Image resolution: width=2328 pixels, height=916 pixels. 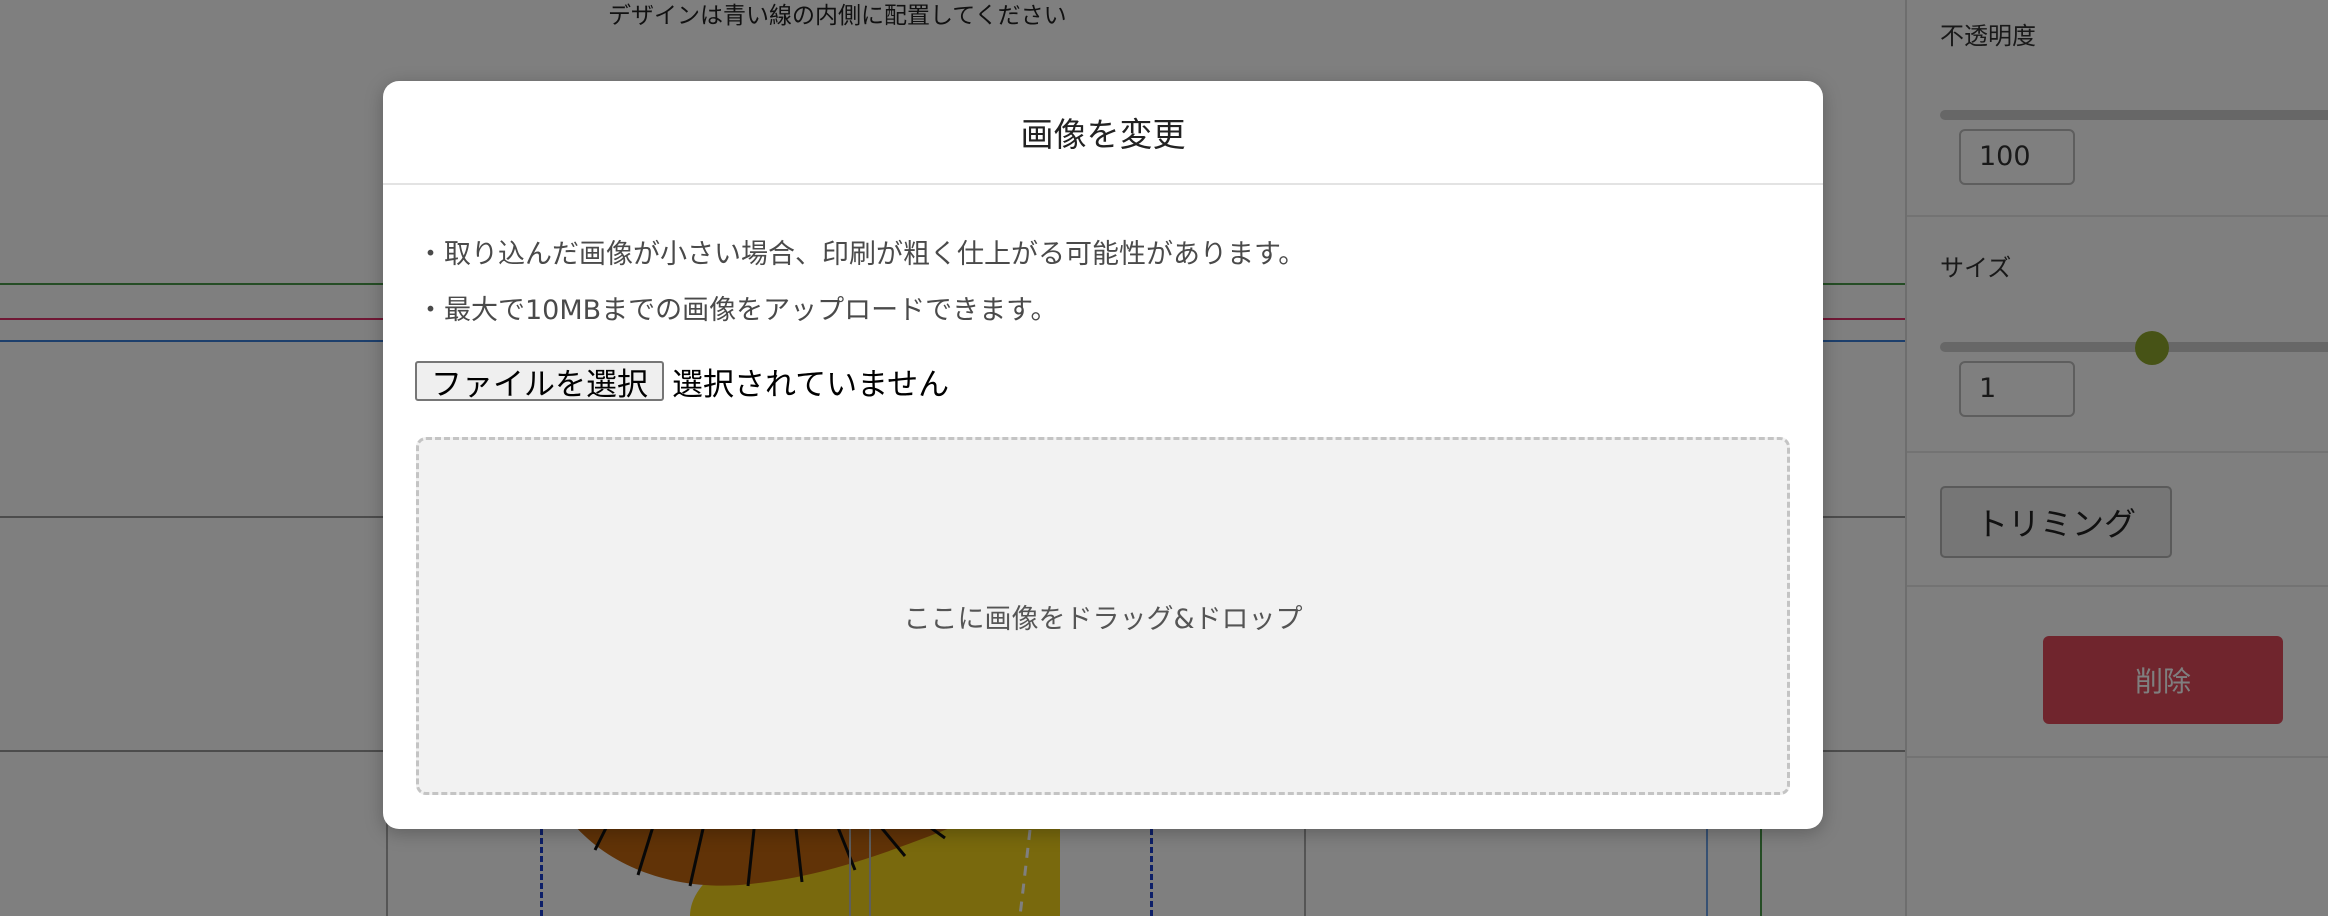 I want to click on dialog-note: ・最大で10MBまでの画像をアップロードできます。, so click(x=737, y=310).